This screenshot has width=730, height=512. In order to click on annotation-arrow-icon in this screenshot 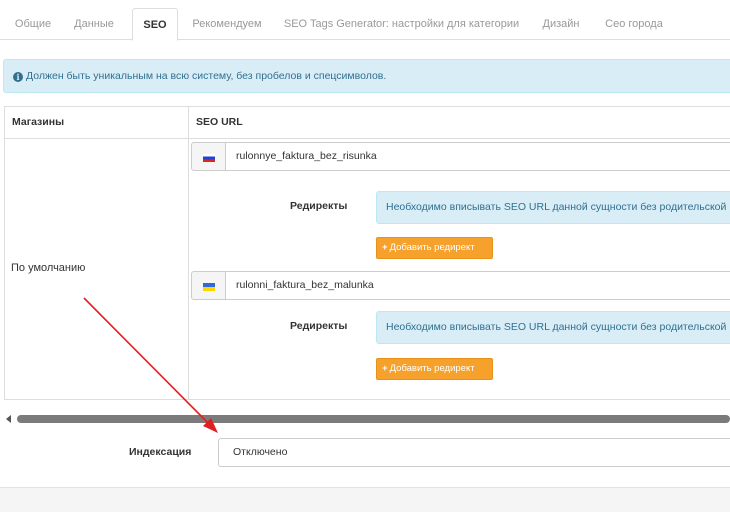, I will do `click(150, 365)`.